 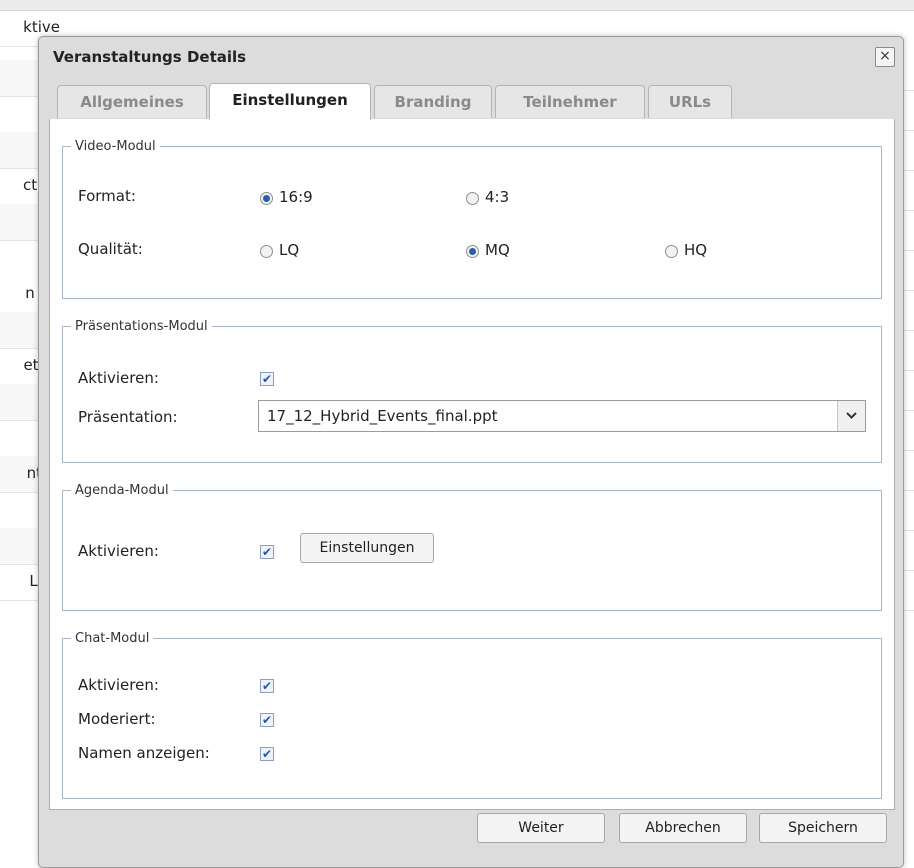 What do you see at coordinates (570, 101) in the screenshot?
I see `tab-teilnehmer: Teilnehmer` at bounding box center [570, 101].